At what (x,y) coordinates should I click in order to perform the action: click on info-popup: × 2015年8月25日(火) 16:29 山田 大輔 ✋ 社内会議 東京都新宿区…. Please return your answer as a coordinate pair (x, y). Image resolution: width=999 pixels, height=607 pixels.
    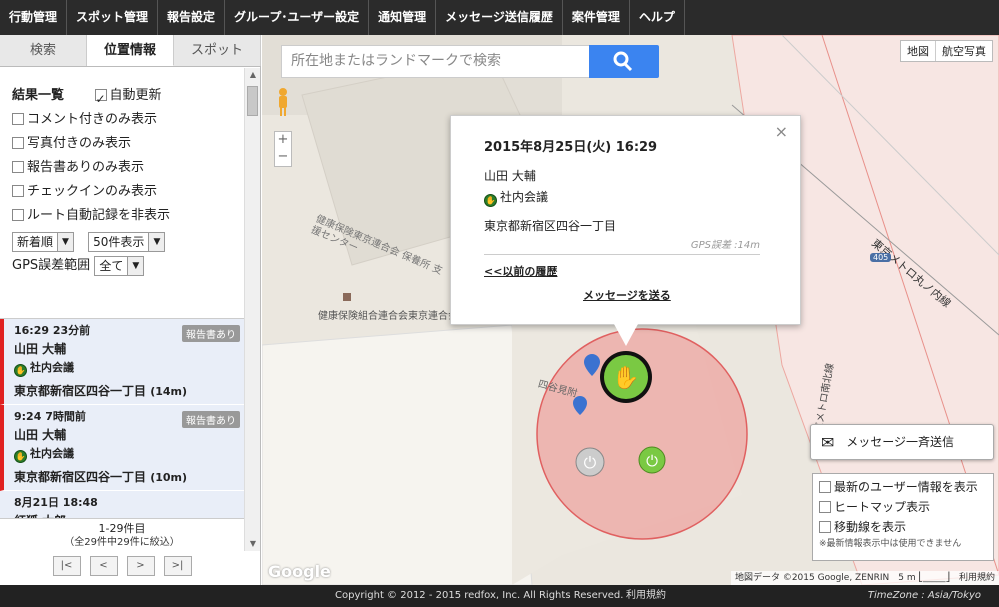
    Looking at the image, I should click on (625, 220).